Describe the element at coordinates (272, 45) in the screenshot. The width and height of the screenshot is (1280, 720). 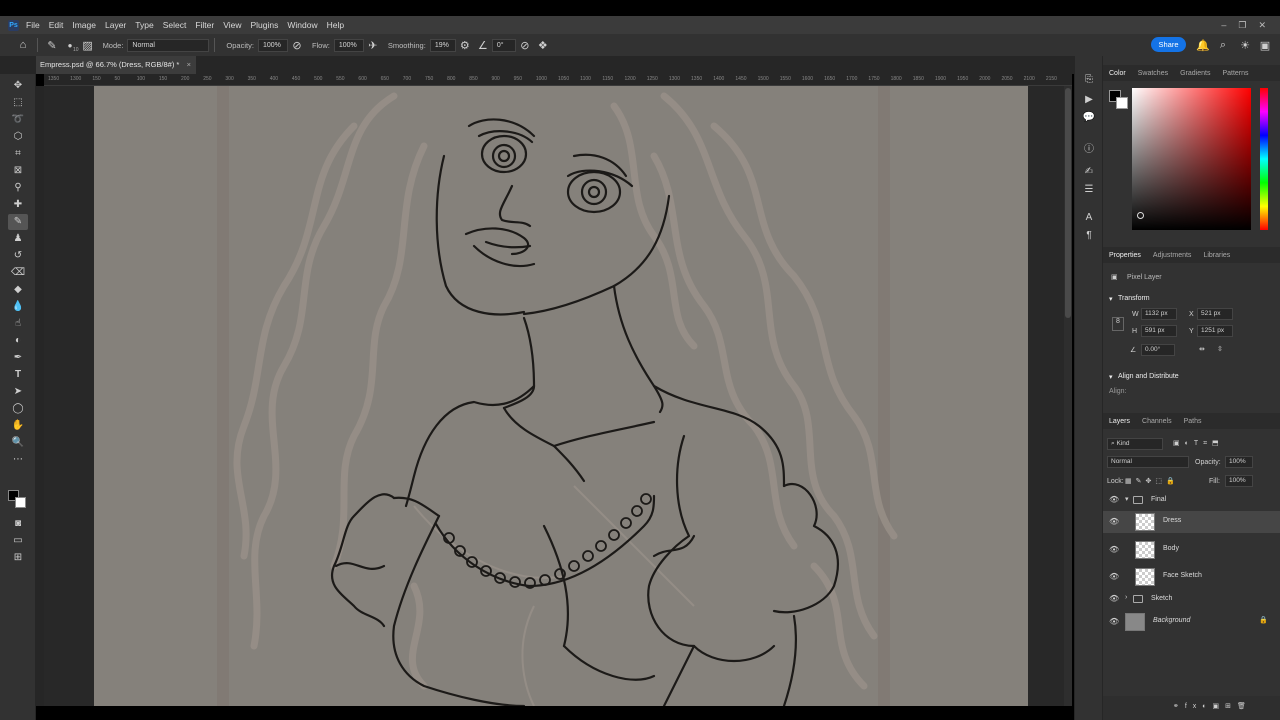
I see `opacity-field: 100%` at that location.